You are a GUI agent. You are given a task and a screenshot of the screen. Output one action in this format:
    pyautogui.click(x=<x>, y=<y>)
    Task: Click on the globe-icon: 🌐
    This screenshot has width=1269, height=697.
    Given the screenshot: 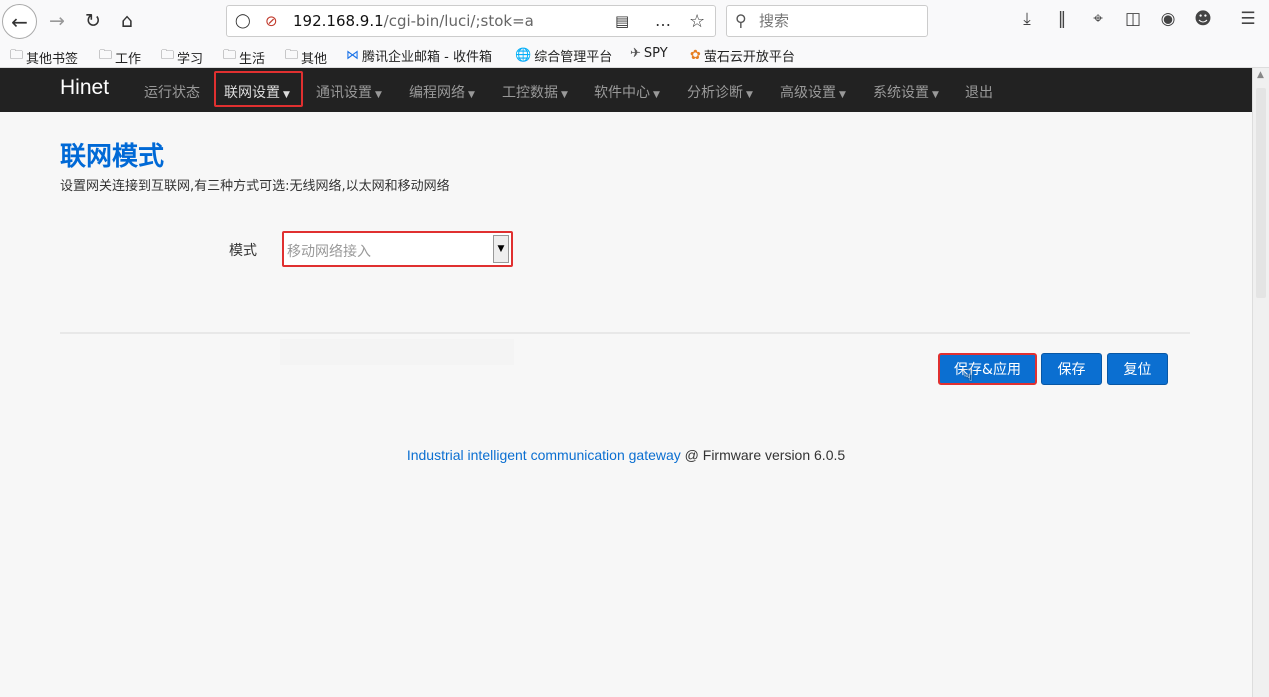 What is the action you would take?
    pyautogui.click(x=523, y=55)
    